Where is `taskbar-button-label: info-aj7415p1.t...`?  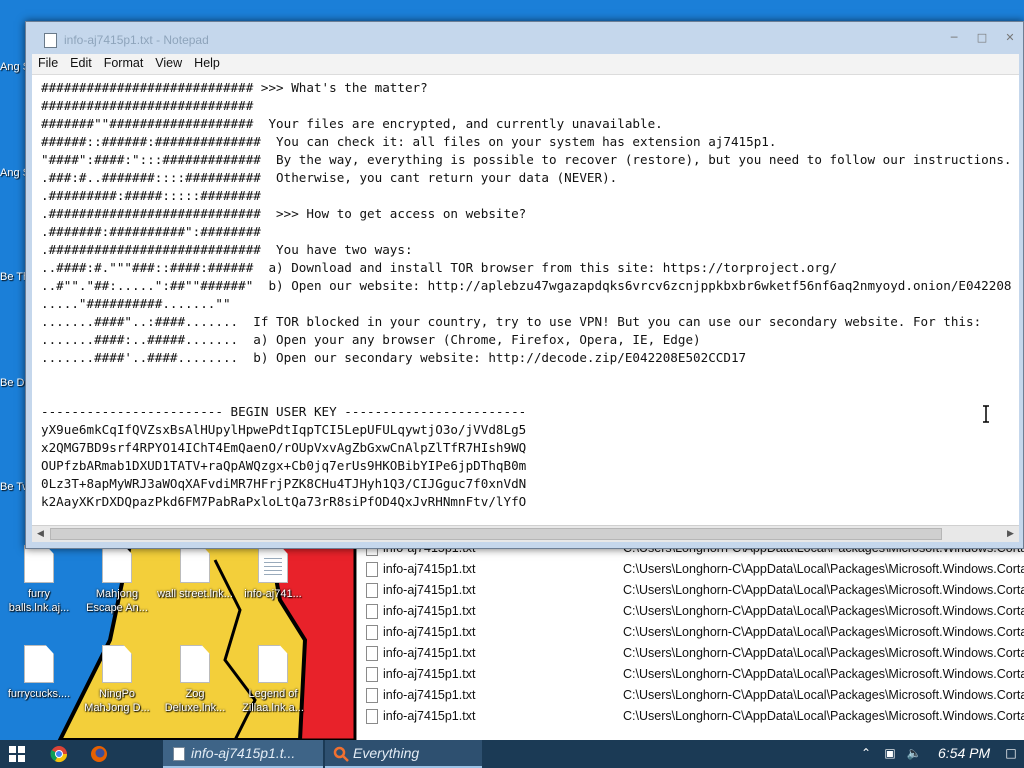
taskbar-button-label: info-aj7415p1.t... is located at coordinates (243, 753).